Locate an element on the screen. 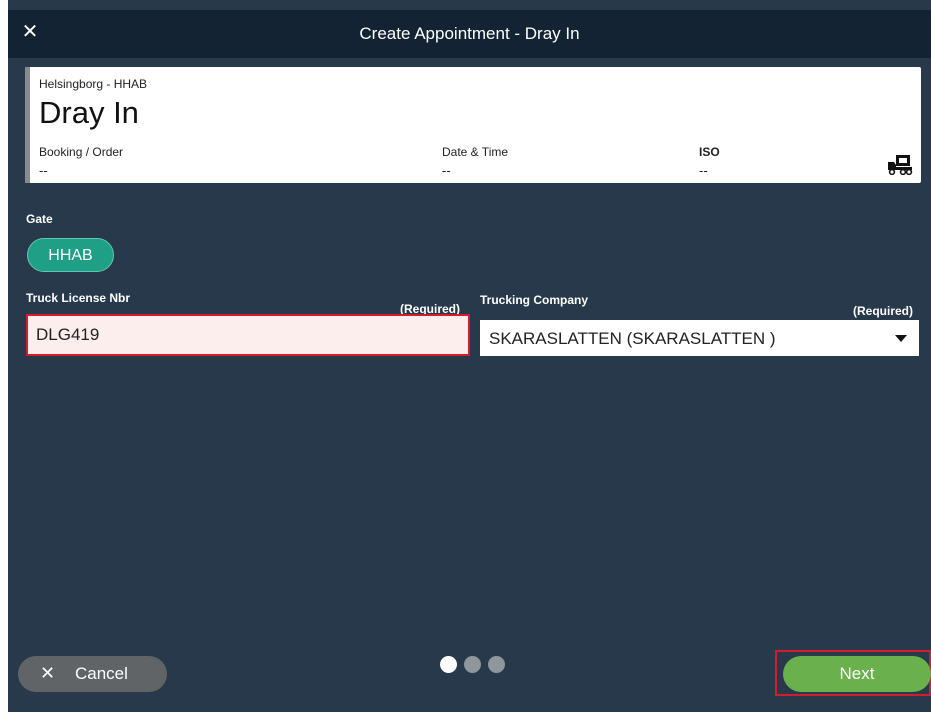 Image resolution: width=931 pixels, height=712 pixels. date-time-value: -- is located at coordinates (446, 170).